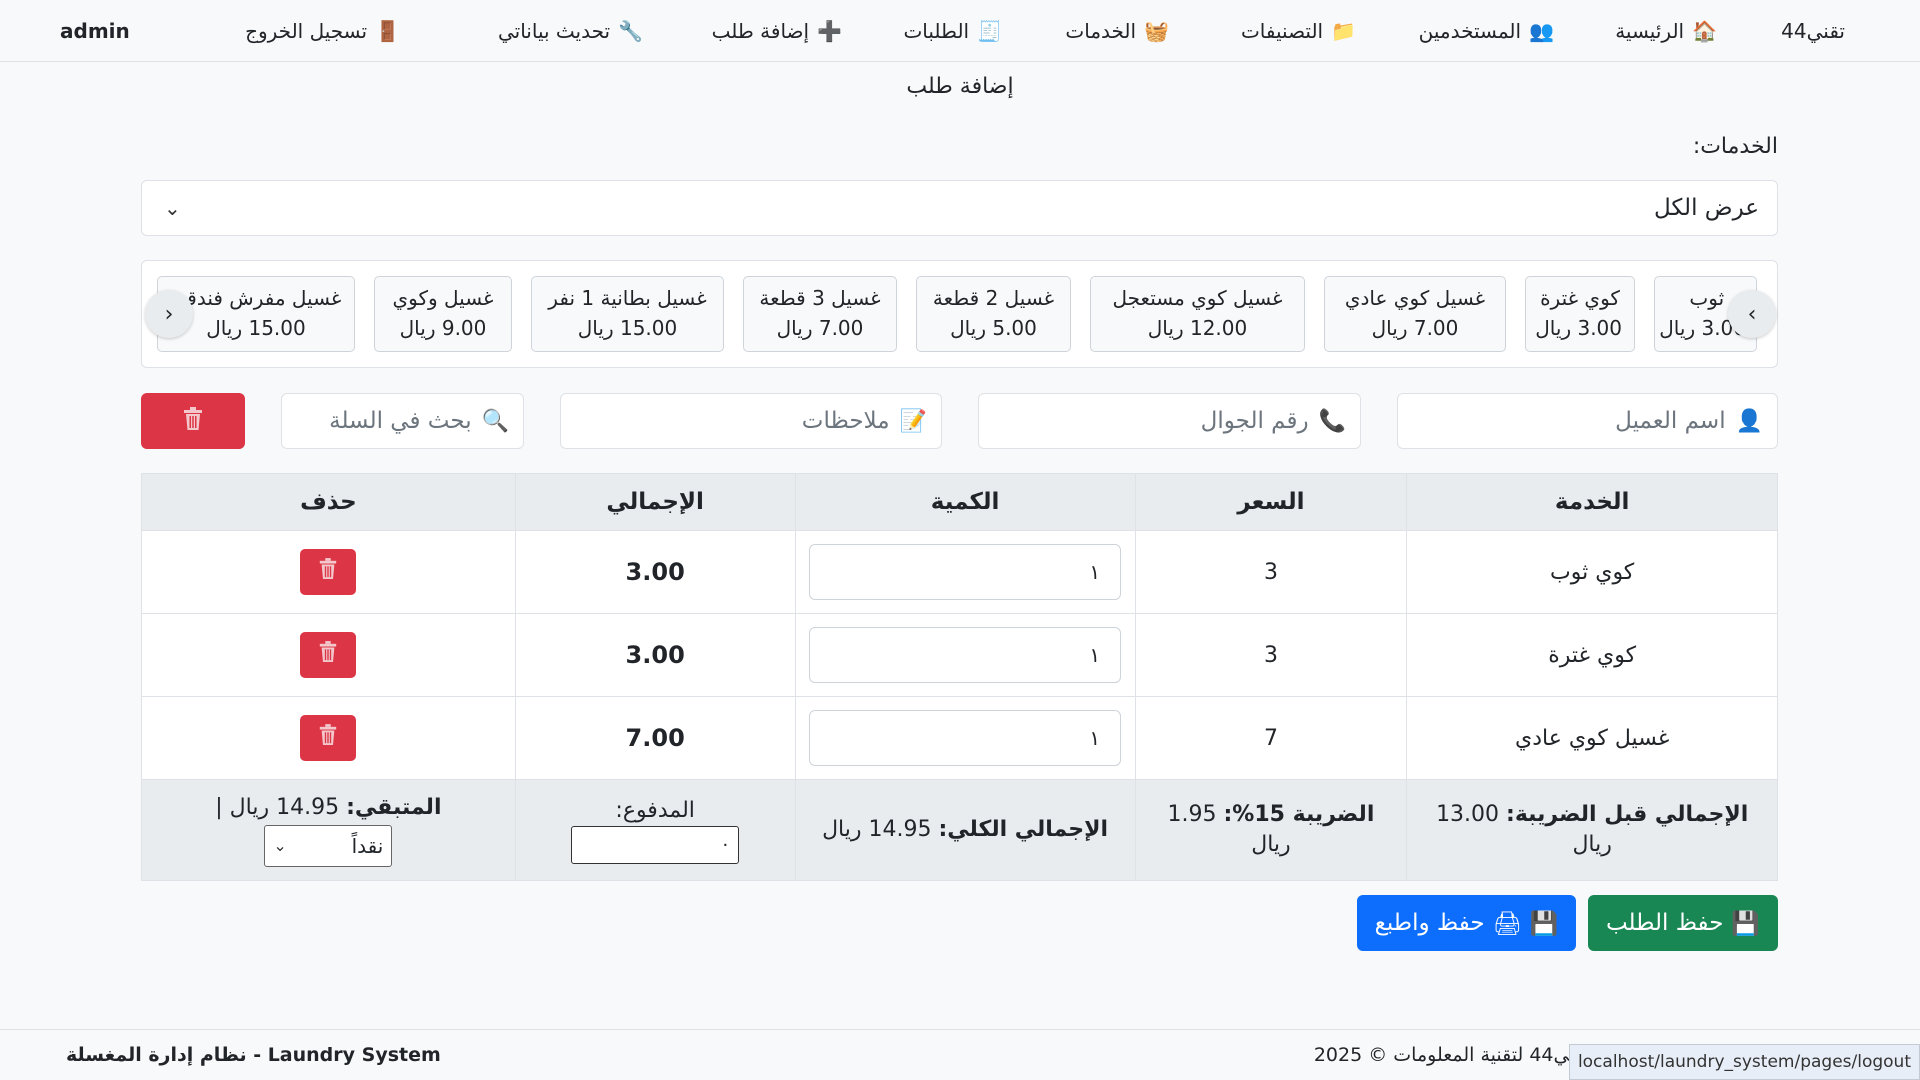  Describe the element at coordinates (627, 298) in the screenshot. I see `service-name: غسيل بطانية 1 نفر` at that location.